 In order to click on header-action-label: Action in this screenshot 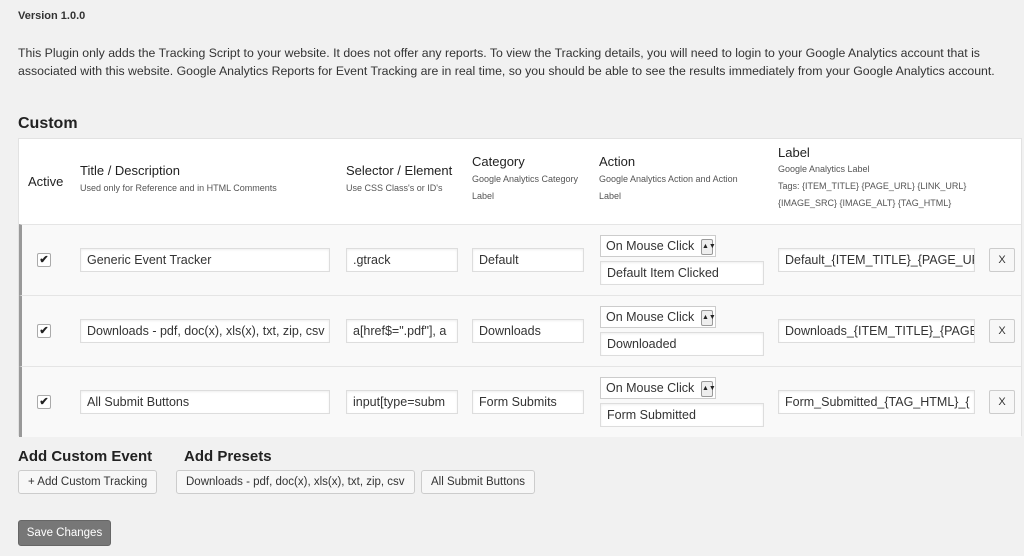, I will do `click(617, 161)`.